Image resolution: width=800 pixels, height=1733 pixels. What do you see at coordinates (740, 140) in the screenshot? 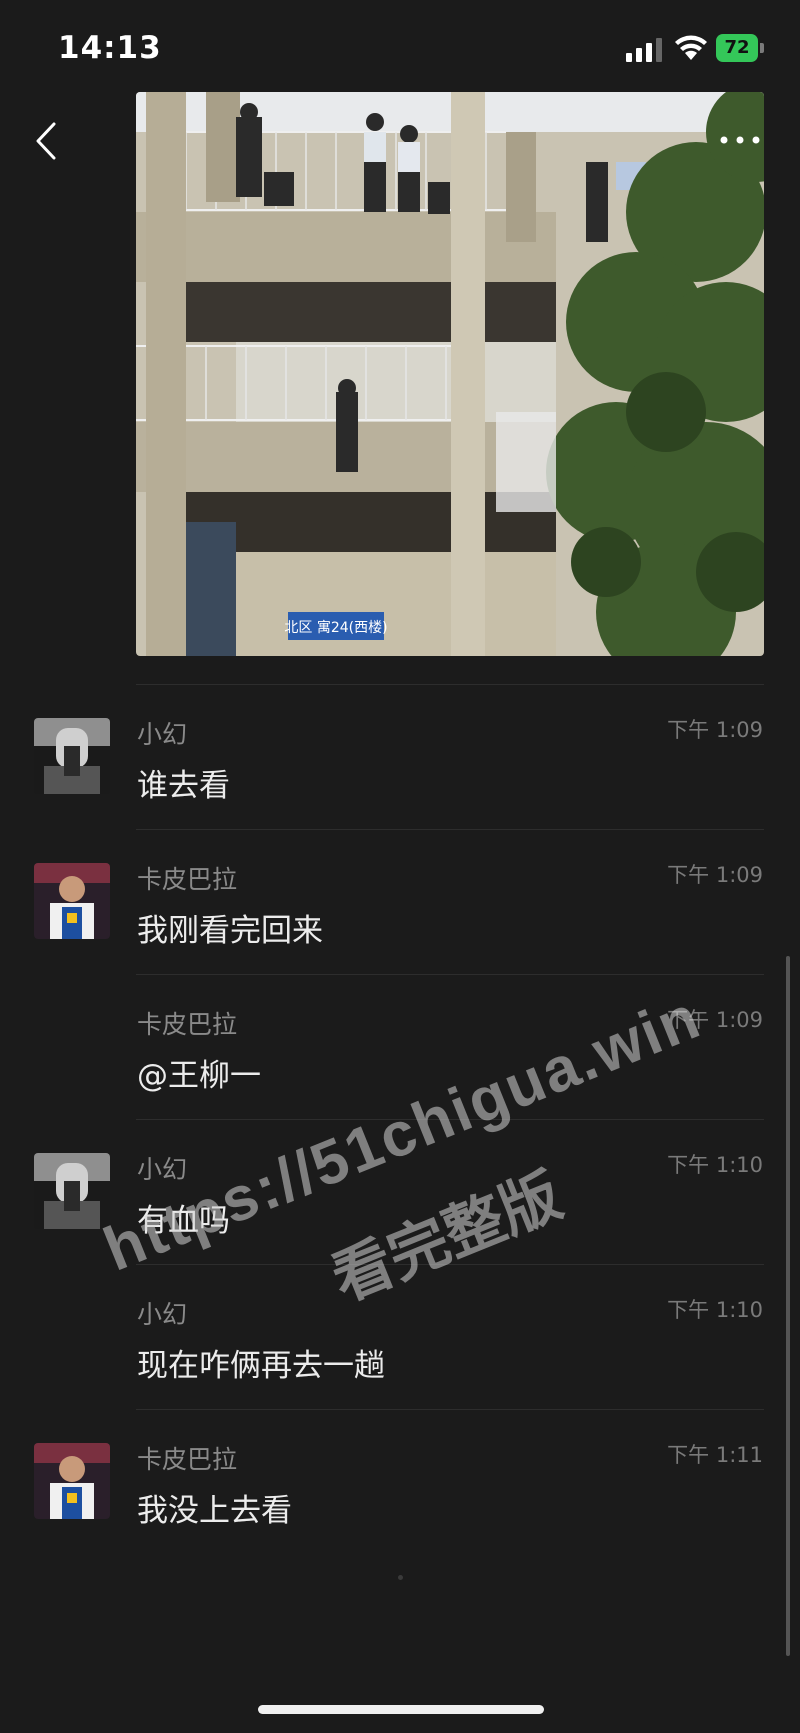
I see `more-options-button` at bounding box center [740, 140].